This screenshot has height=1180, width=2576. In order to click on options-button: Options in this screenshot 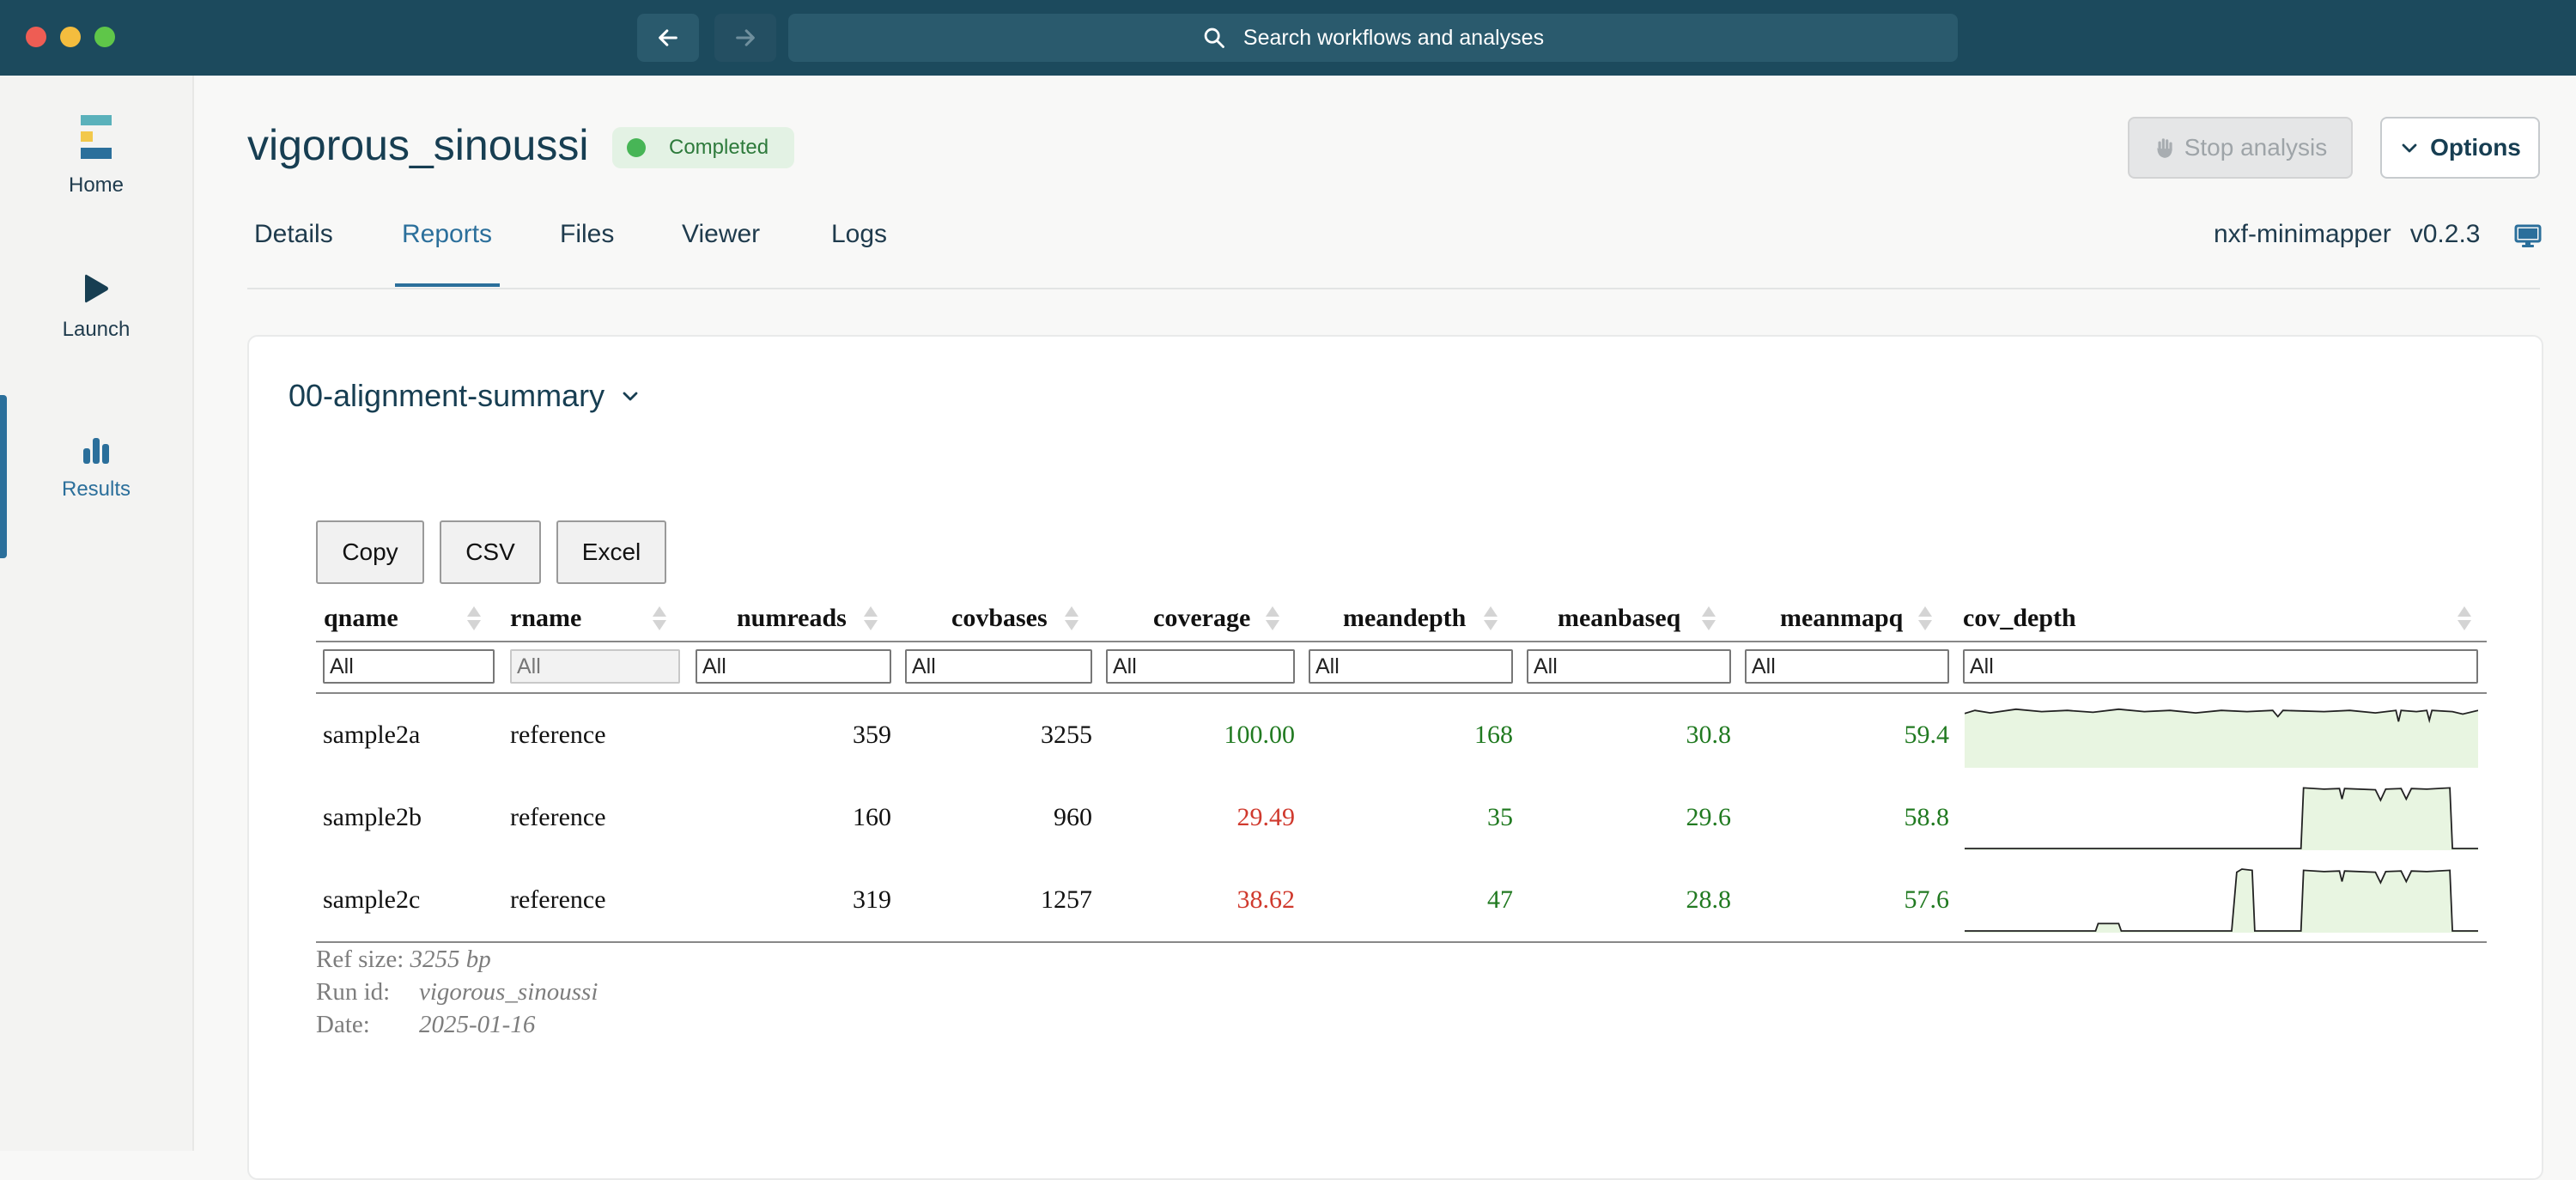, I will do `click(2460, 148)`.